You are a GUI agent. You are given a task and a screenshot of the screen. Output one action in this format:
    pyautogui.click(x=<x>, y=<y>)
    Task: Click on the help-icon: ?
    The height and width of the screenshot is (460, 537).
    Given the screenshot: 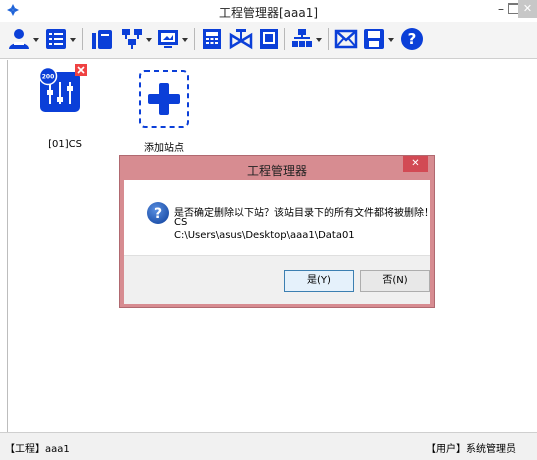 What is the action you would take?
    pyautogui.click(x=412, y=39)
    